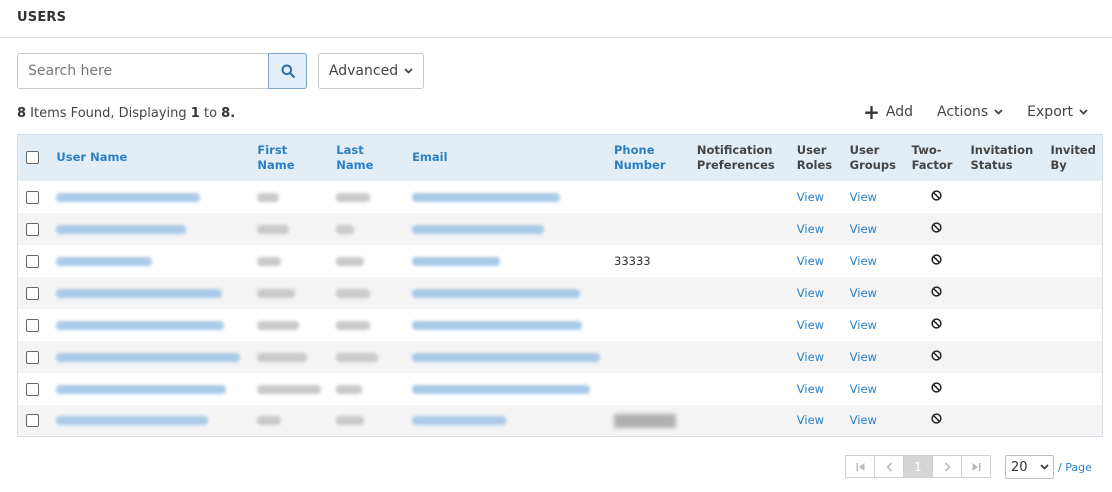  What do you see at coordinates (556, 19) in the screenshot?
I see `page-title: USERS` at bounding box center [556, 19].